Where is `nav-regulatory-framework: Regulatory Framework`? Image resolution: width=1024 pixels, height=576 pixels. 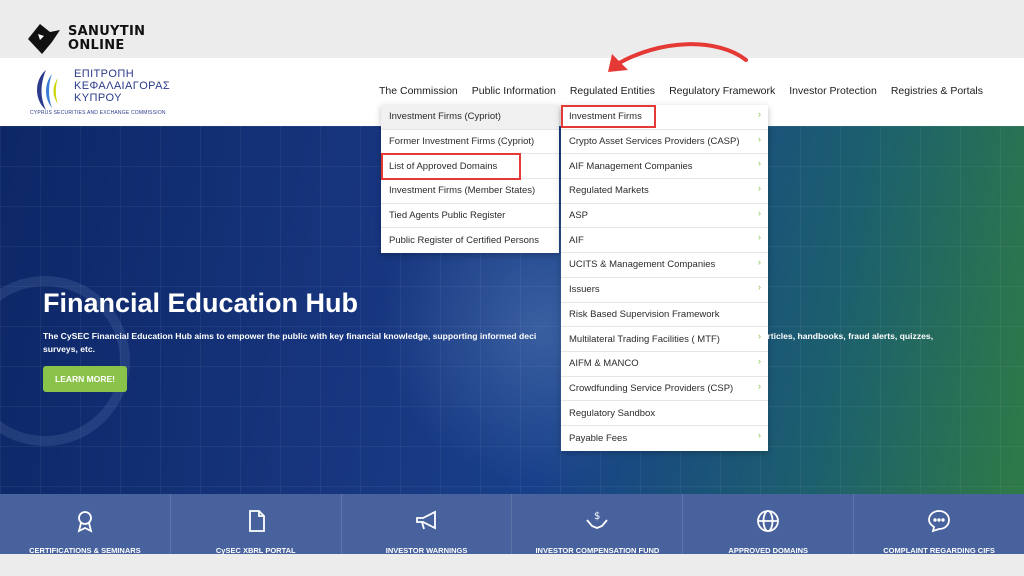 nav-regulatory-framework: Regulatory Framework is located at coordinates (722, 91).